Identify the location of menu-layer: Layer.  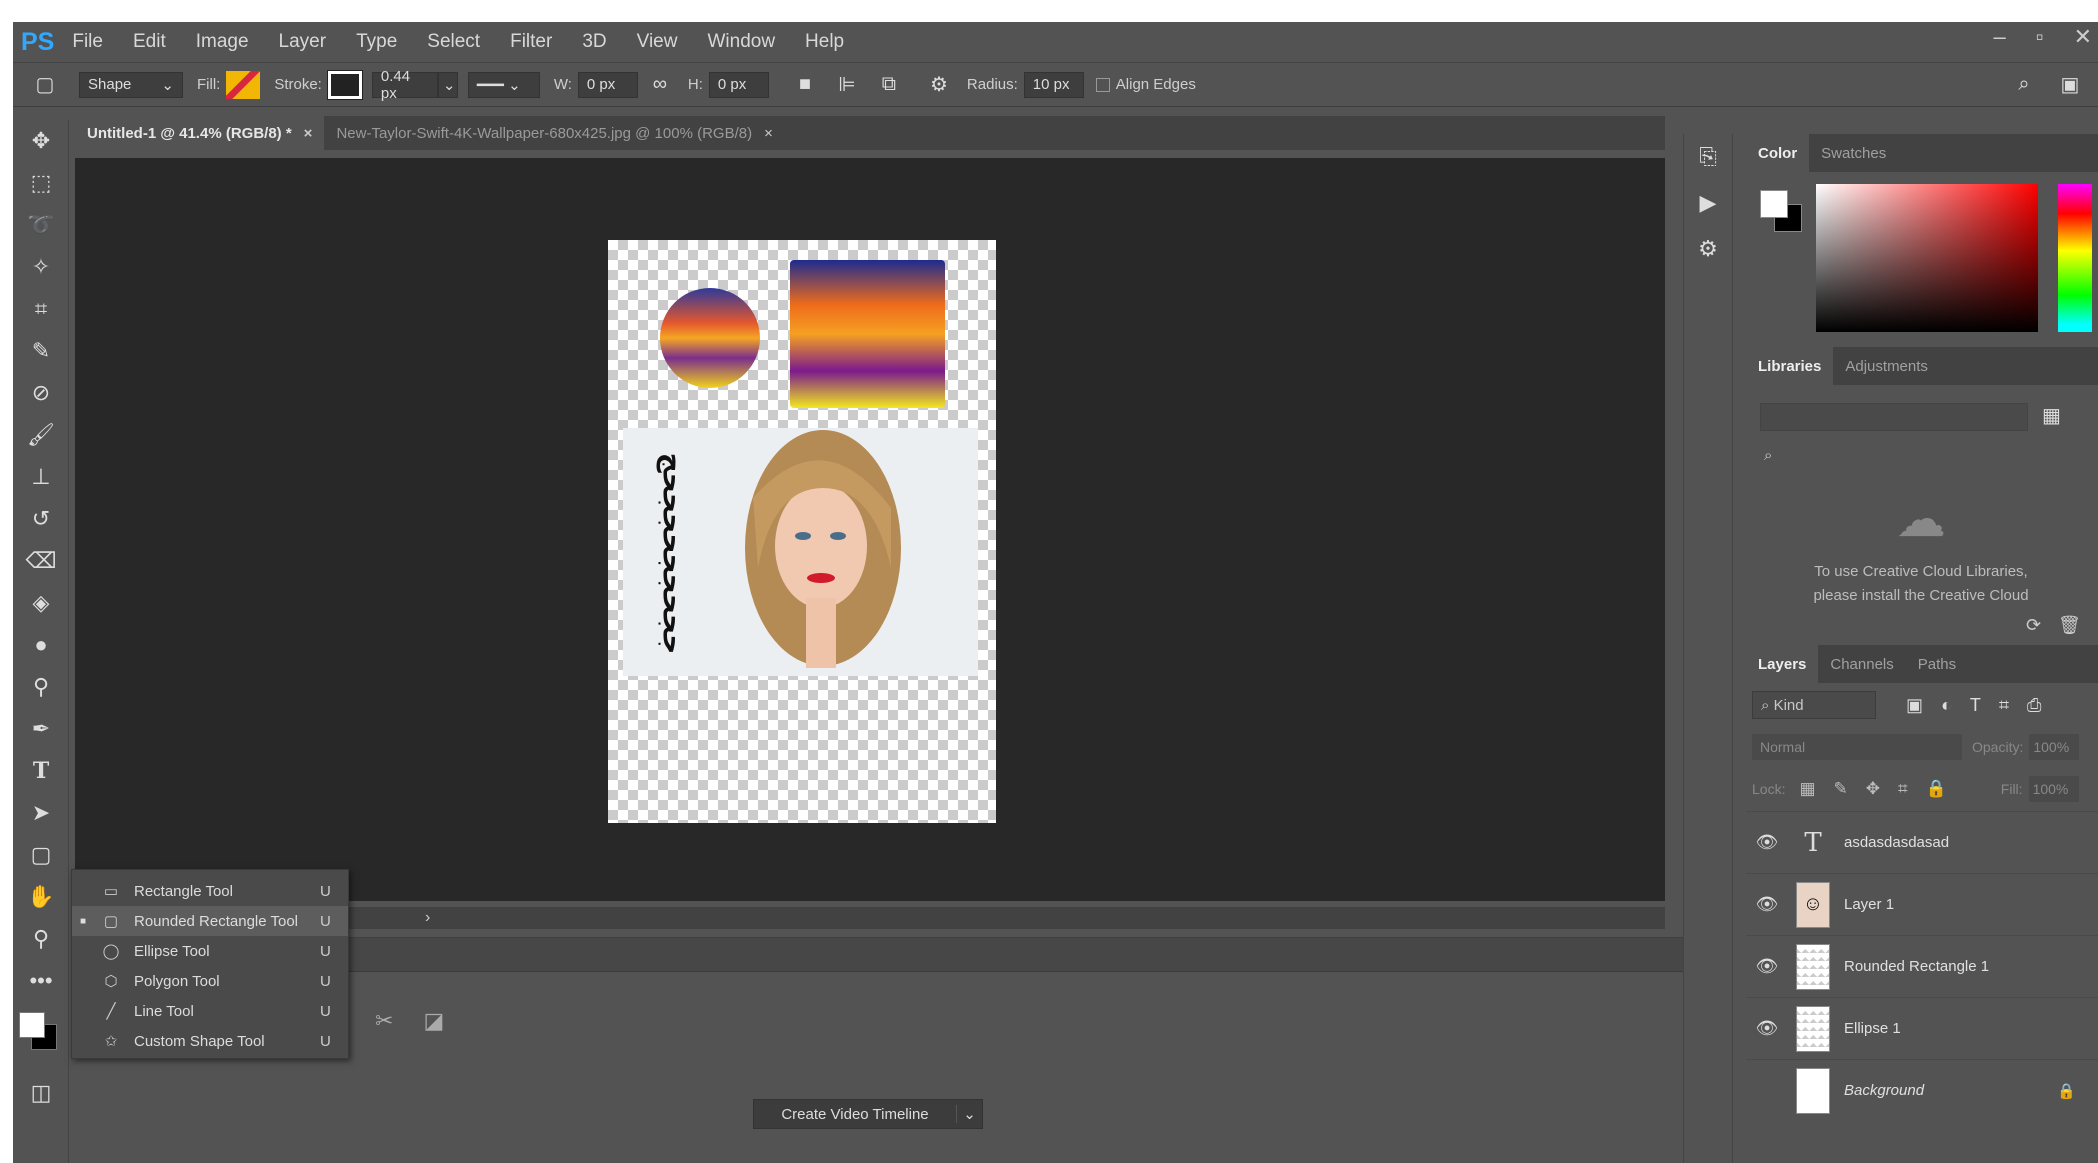
(303, 42).